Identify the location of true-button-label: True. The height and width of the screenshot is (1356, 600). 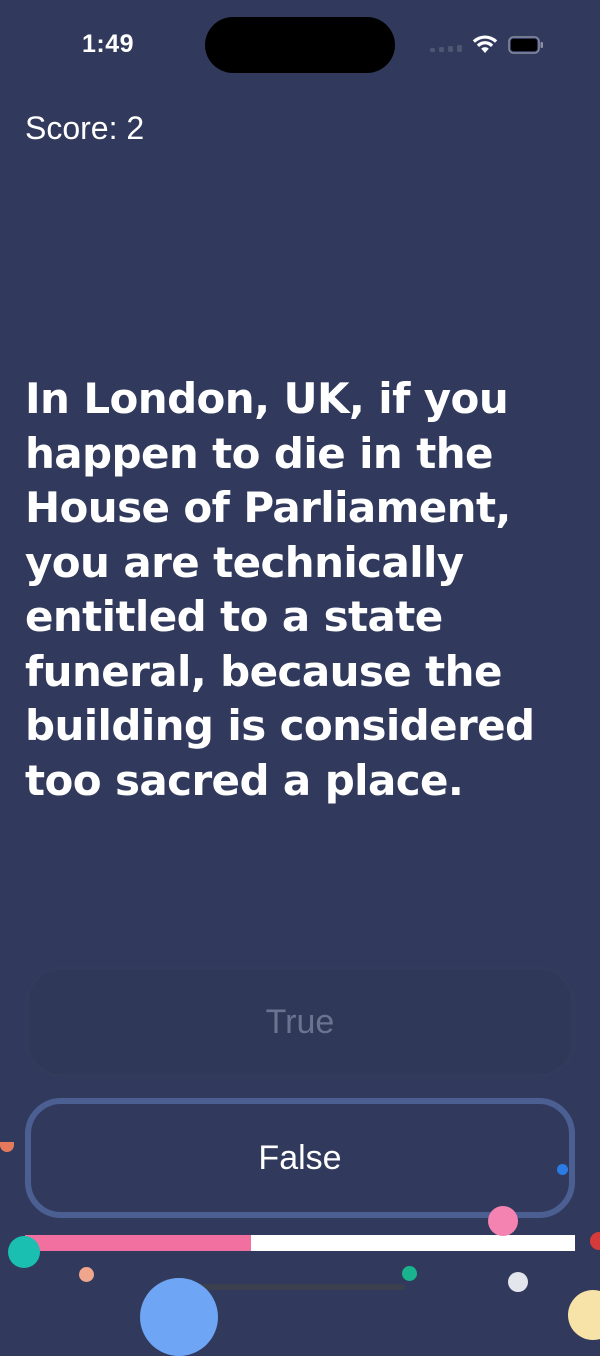
(300, 1021).